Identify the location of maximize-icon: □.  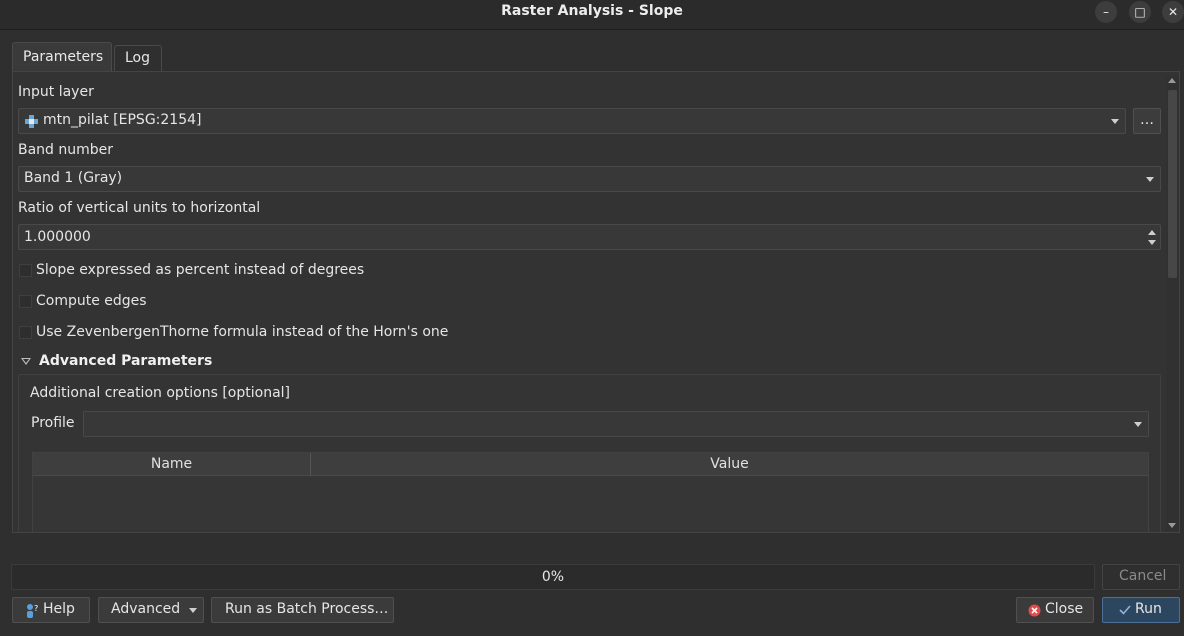
(1140, 12).